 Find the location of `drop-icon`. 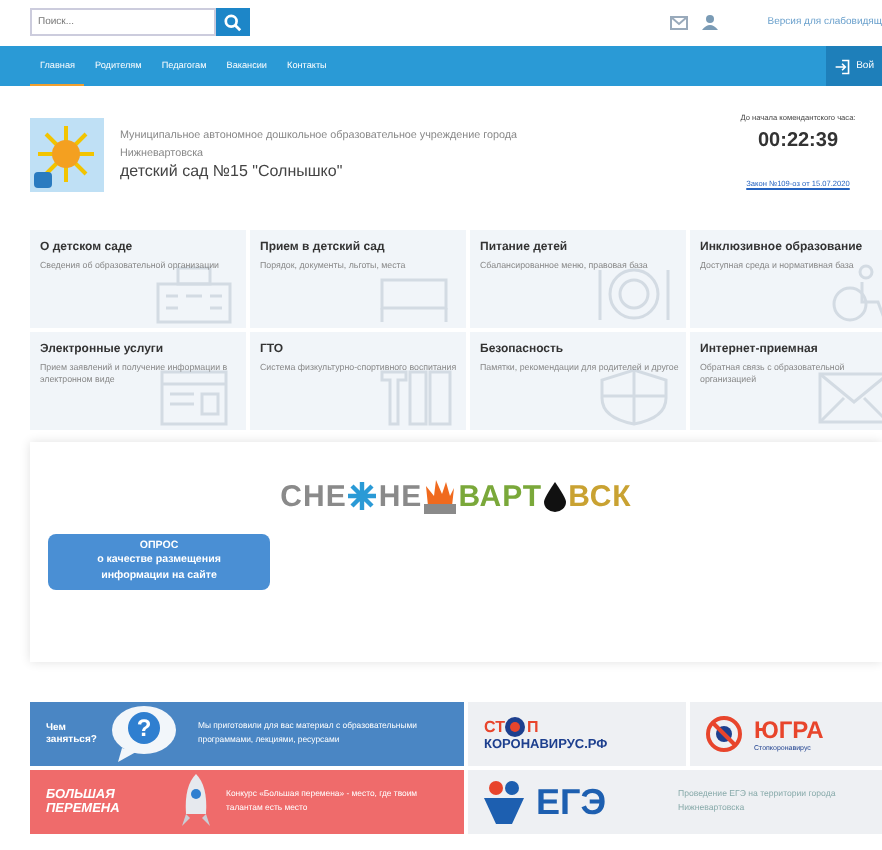

drop-icon is located at coordinates (555, 496).